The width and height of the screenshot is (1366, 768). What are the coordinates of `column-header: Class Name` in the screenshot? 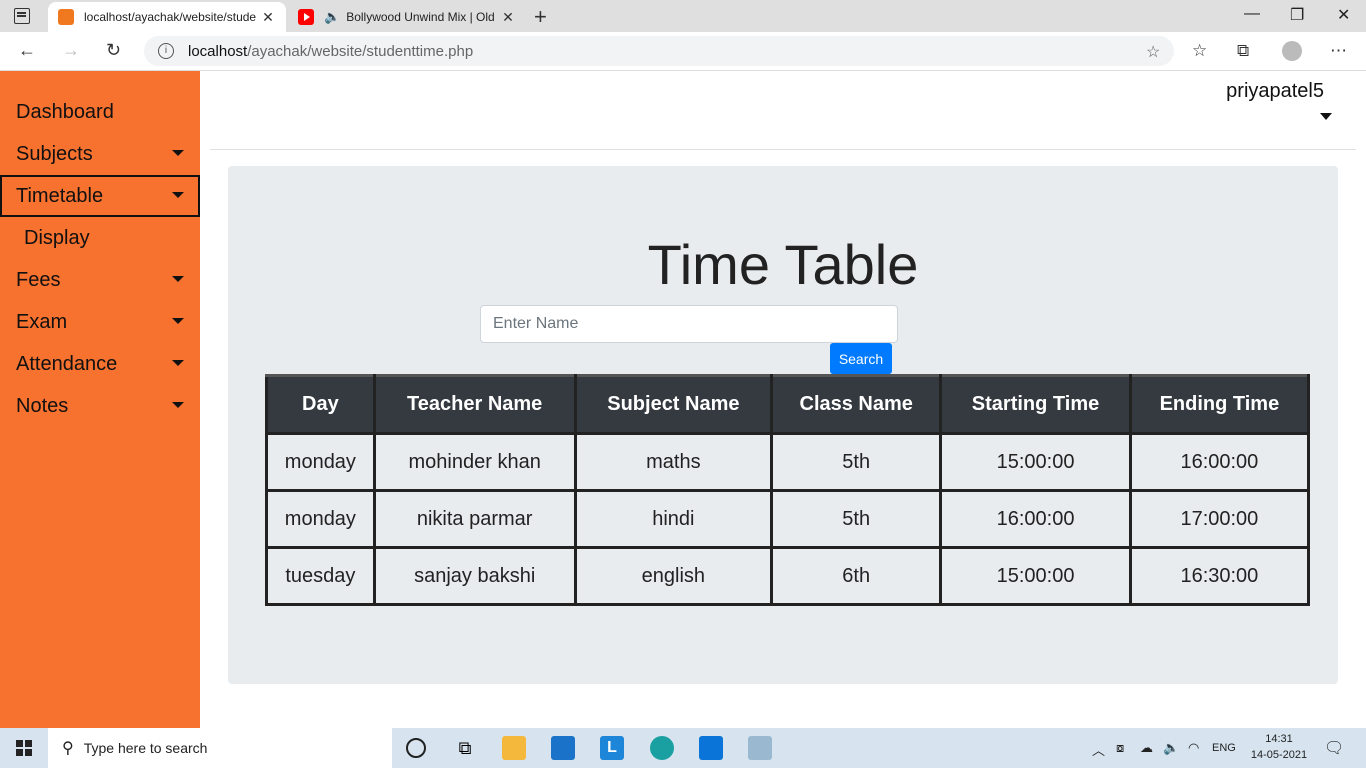 It's located at (856, 404).